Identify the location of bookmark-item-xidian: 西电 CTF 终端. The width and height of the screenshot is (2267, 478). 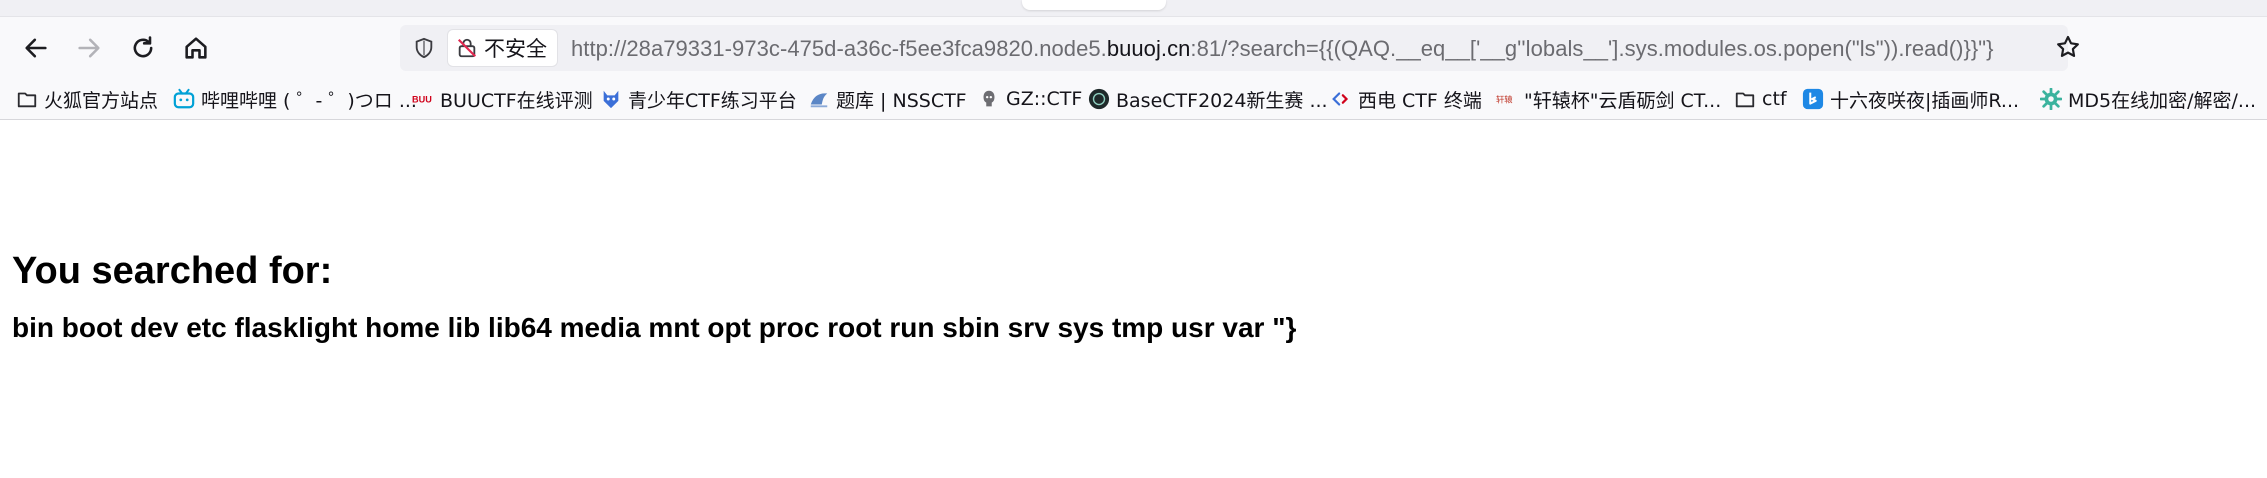
(1406, 99).